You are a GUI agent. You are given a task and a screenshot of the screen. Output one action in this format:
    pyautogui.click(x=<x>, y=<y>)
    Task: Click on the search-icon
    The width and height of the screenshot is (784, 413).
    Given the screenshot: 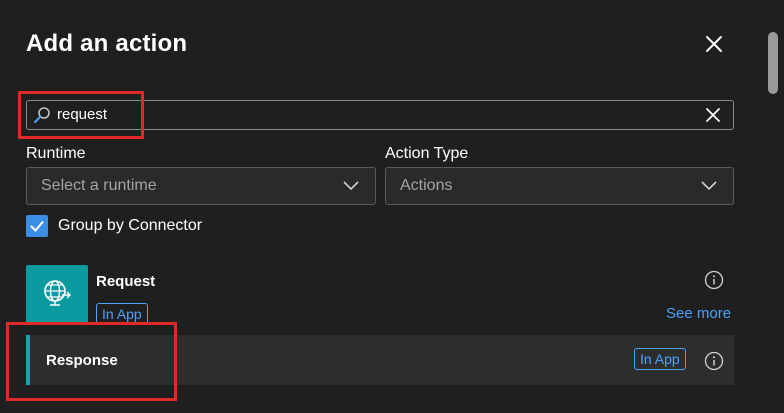 What is the action you would take?
    pyautogui.click(x=42, y=115)
    